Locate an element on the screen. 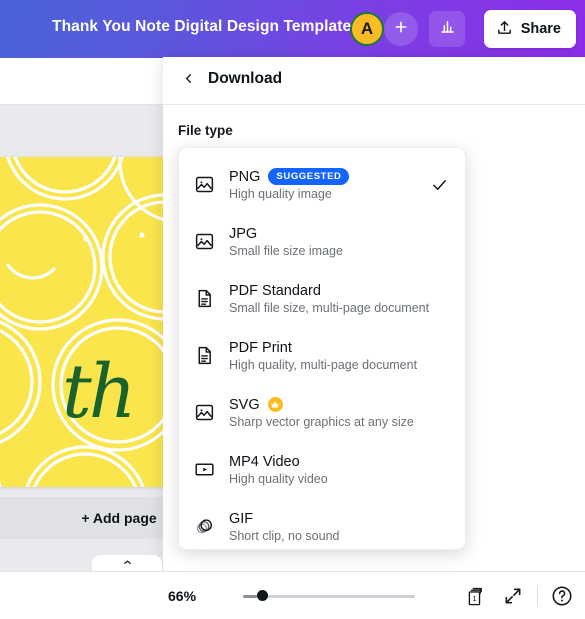  bottom-bar-divider is located at coordinates (537, 596).